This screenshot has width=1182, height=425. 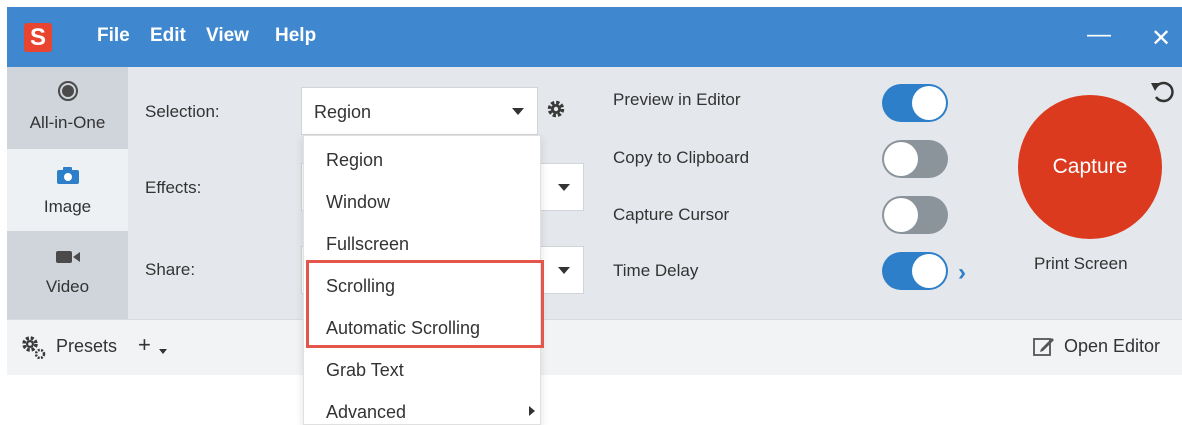 I want to click on tab-image-label: Image, so click(x=67, y=206).